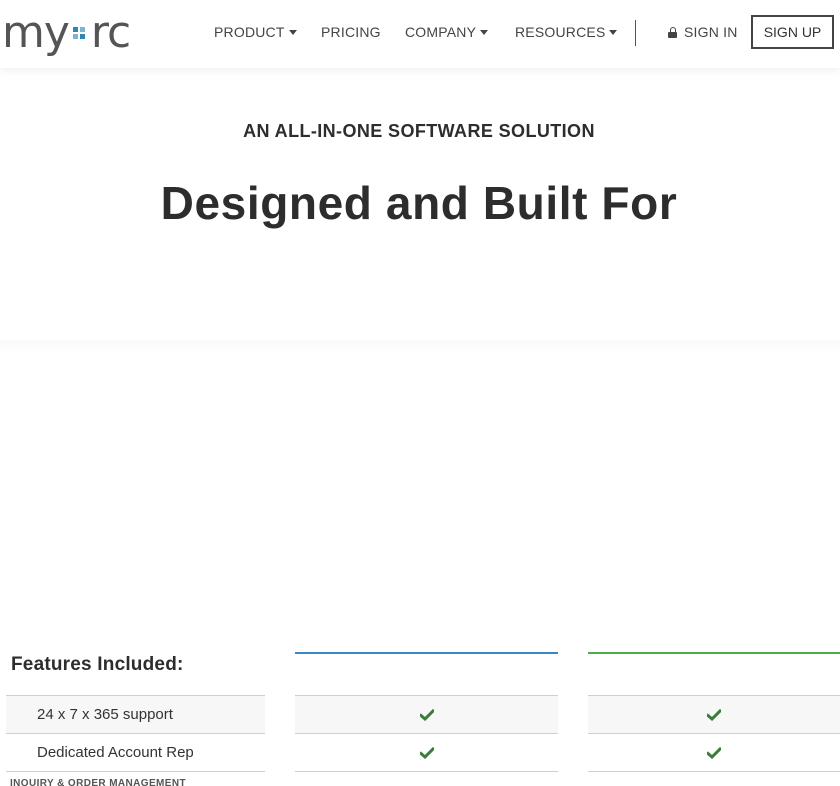 The height and width of the screenshot is (786, 840). Describe the element at coordinates (714, 653) in the screenshot. I see `plan-b-top-border` at that location.